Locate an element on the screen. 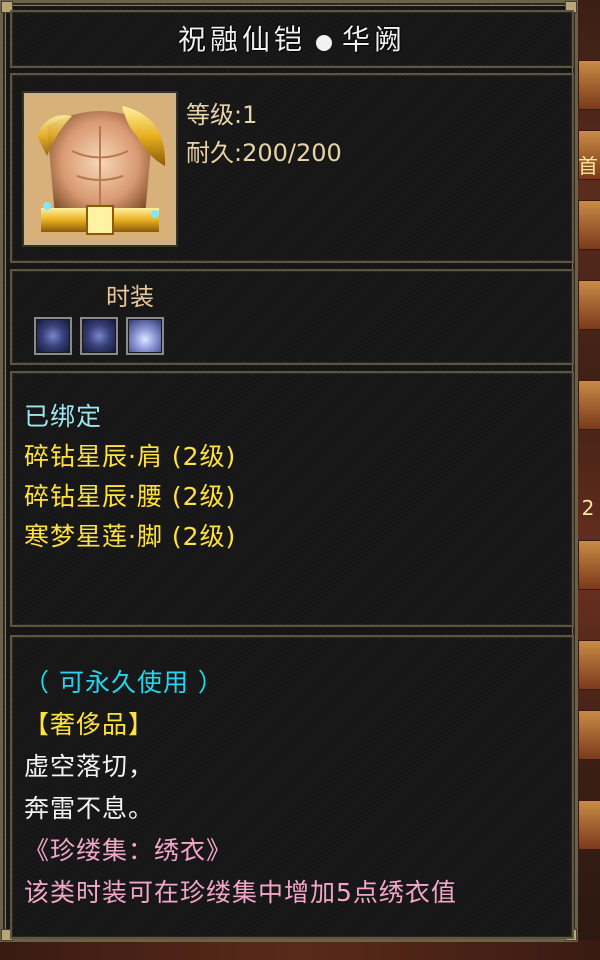  flavor-text-line: 虚空落切， is located at coordinates (89, 766).